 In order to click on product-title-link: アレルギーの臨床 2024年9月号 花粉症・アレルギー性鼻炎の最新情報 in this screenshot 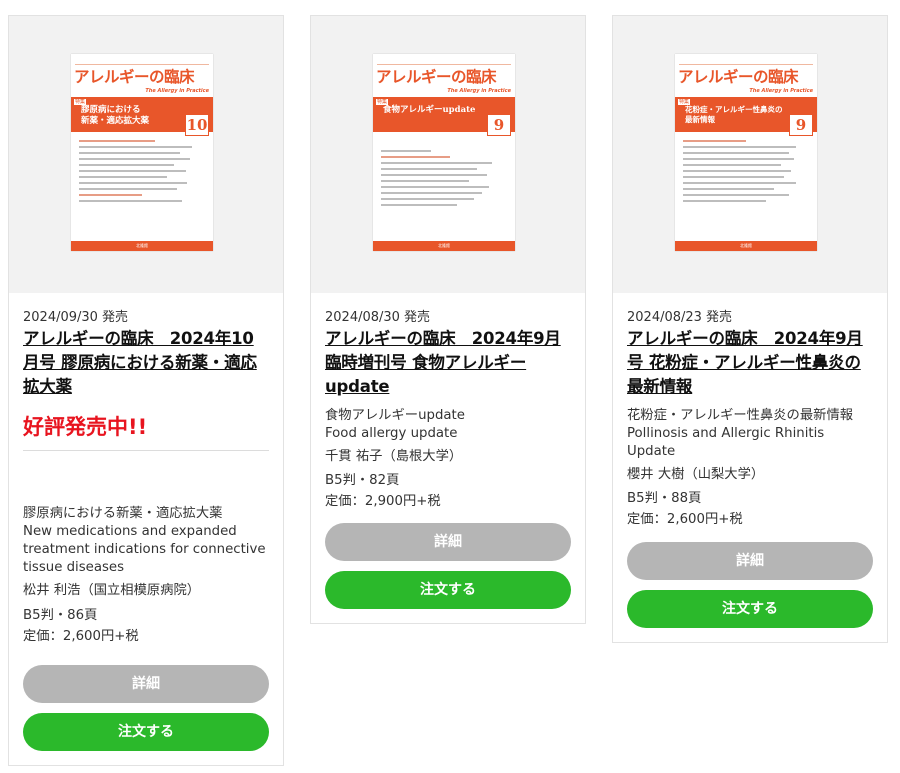, I will do `click(750, 363)`.